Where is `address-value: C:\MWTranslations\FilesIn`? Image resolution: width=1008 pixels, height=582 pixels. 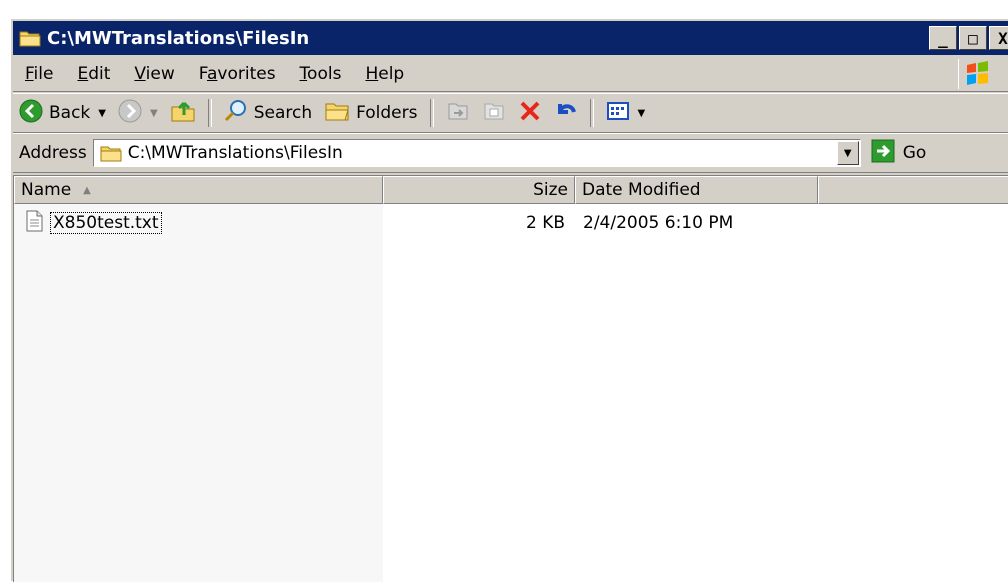
address-value: C:\MWTranslations\FilesIn is located at coordinates (235, 153).